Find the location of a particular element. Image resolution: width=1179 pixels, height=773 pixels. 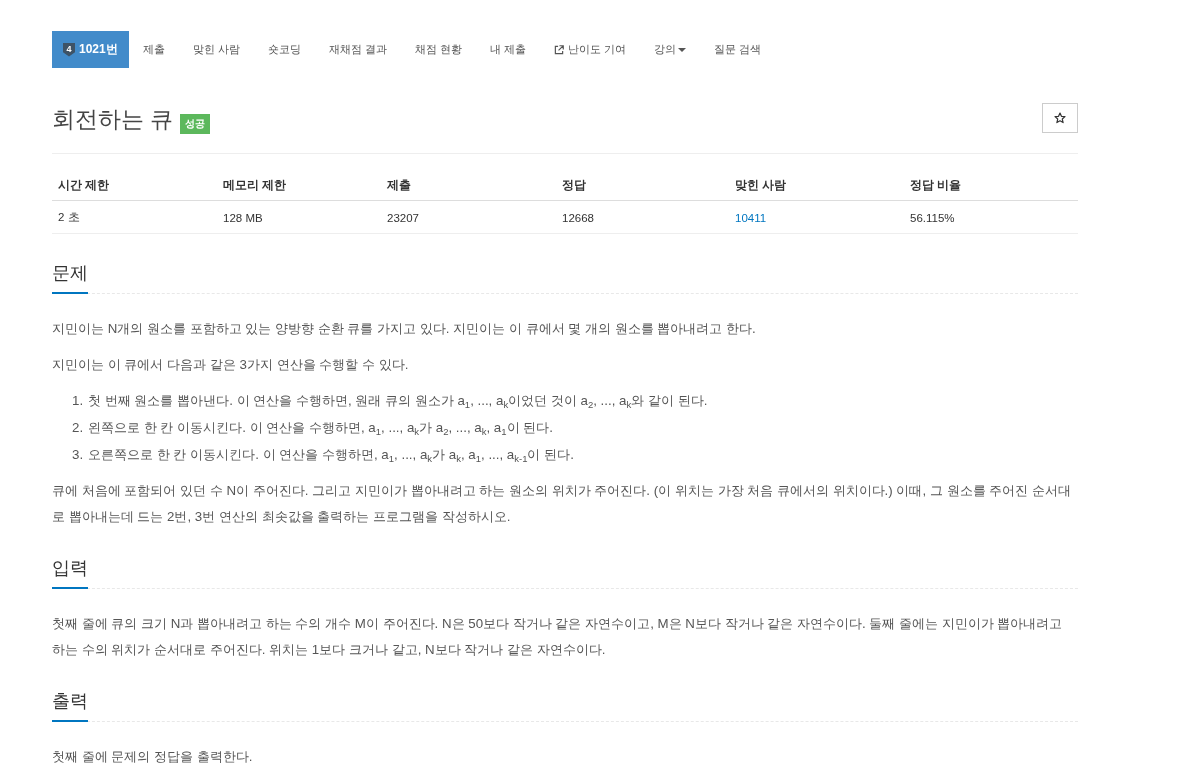

list-item-text: 오른쪽으로 한 칸 이동시킨다. 이 연산을 수행하면, a$_{1}$, ..., a$_{k}$가 a$_{k}$, a$_{1}$, ..., a$_{k-1}$이 된다. is located at coordinates (331, 456).